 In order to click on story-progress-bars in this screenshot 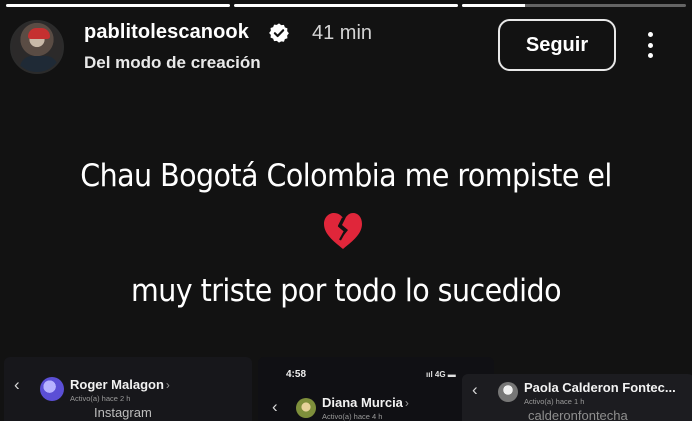, I will do `click(346, 5)`.